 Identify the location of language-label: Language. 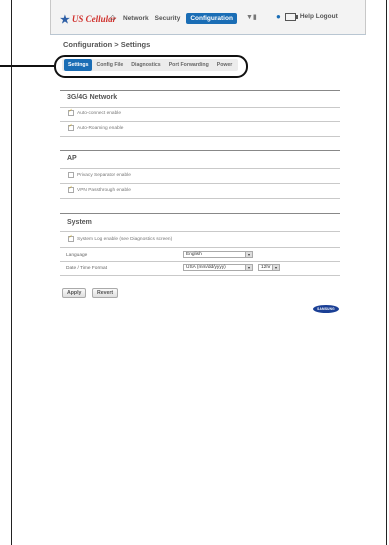
(77, 255).